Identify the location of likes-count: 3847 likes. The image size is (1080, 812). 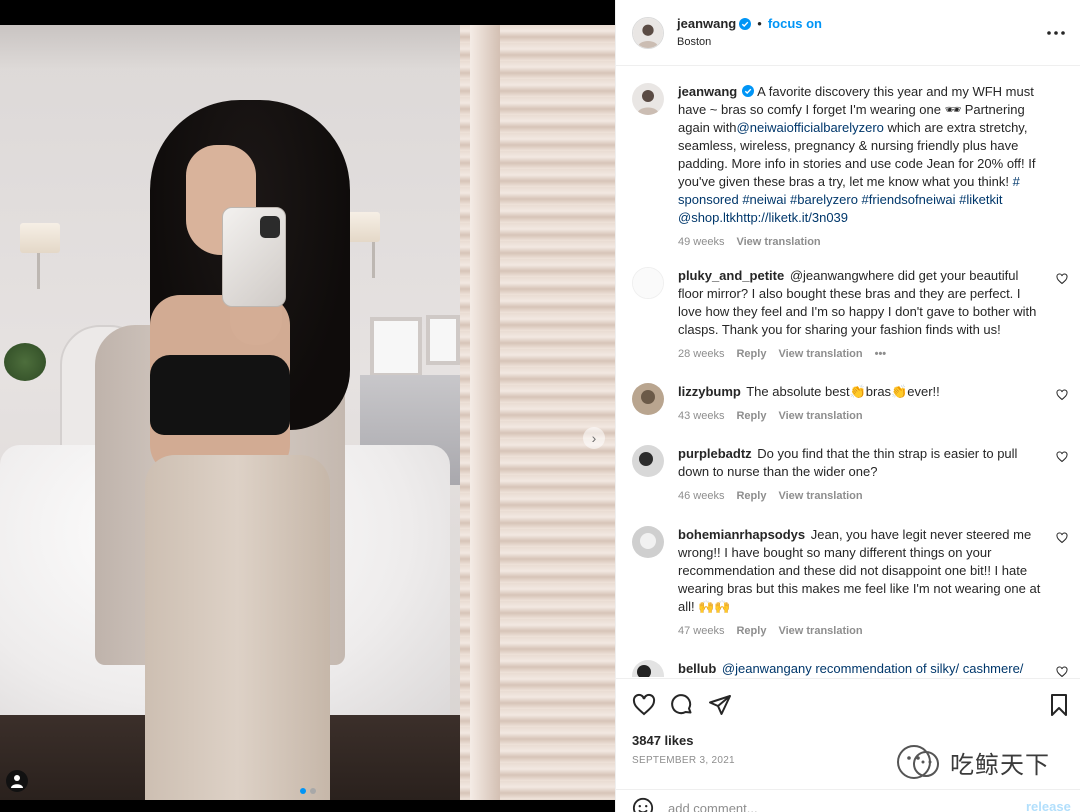
(662, 740).